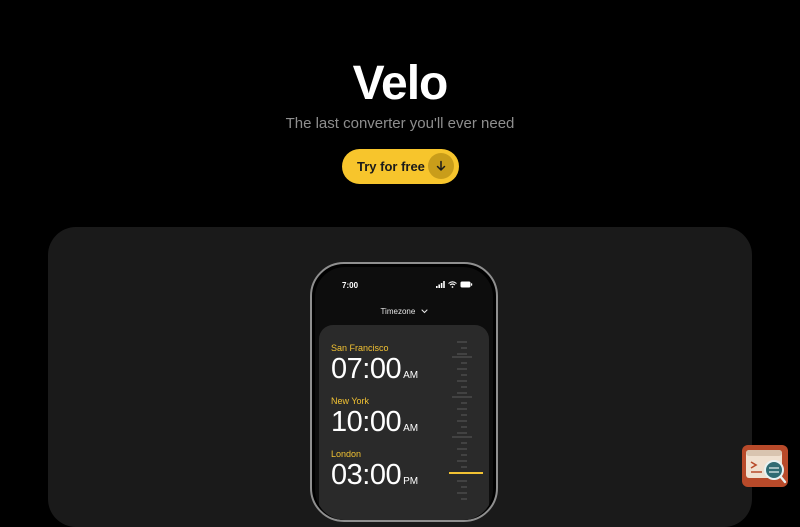 Image resolution: width=800 pixels, height=527 pixels. I want to click on arrow-down-icon, so click(441, 166).